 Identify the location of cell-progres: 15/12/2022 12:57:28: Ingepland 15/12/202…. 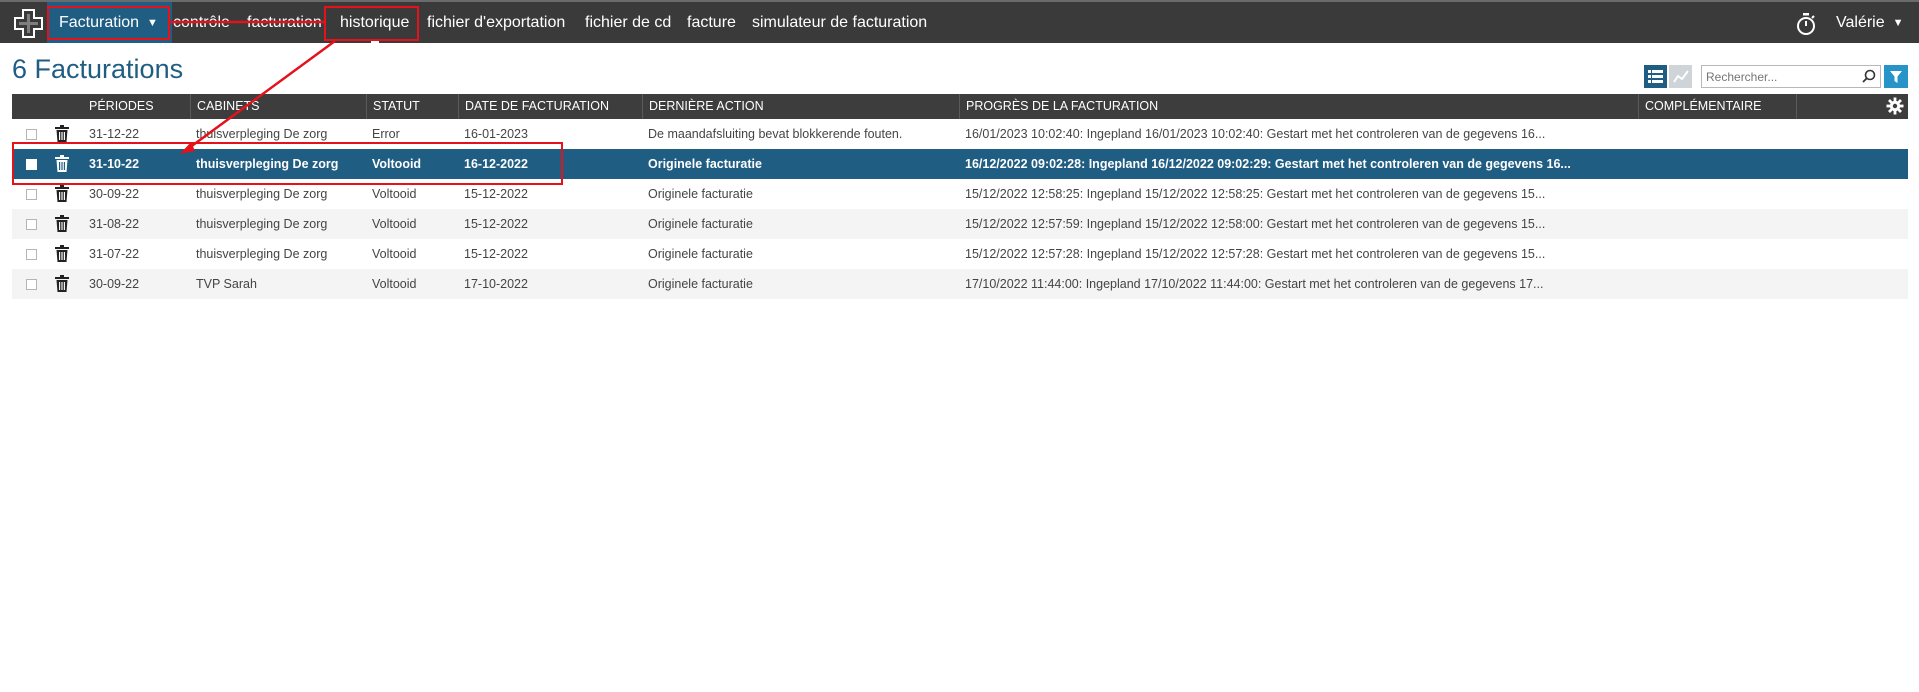
(1255, 254).